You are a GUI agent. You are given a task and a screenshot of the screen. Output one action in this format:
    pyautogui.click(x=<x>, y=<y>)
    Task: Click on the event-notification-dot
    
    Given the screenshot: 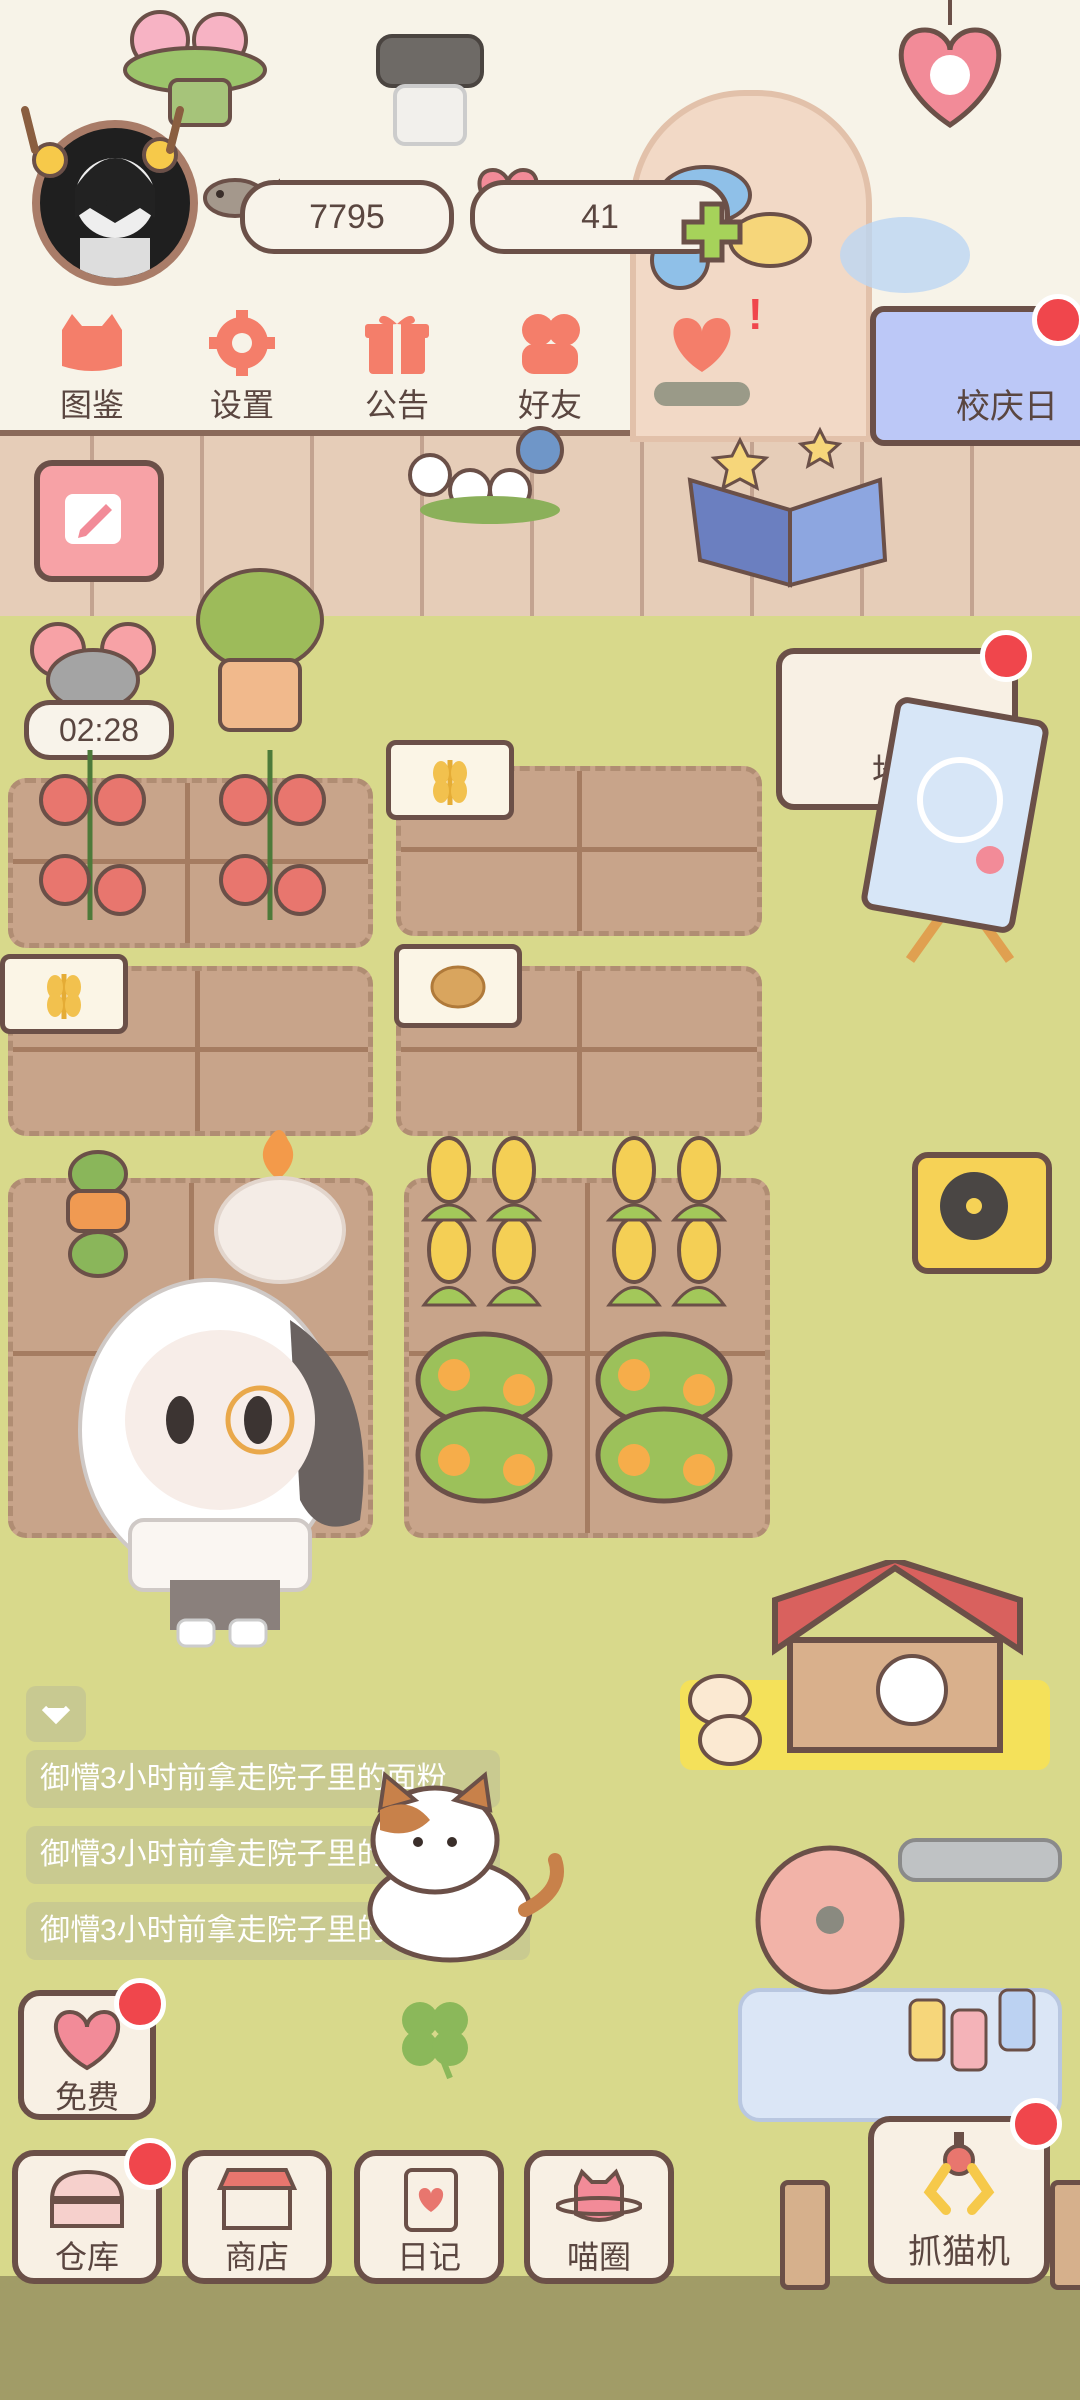 What is the action you would take?
    pyautogui.click(x=1056, y=320)
    